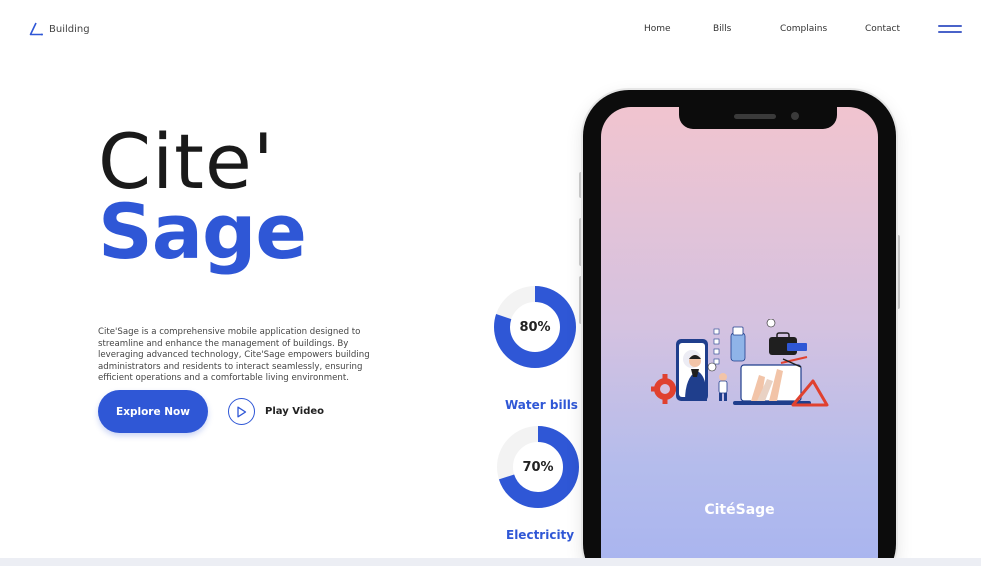 Image resolution: width=981 pixels, height=566 pixels. What do you see at coordinates (755, 116) in the screenshot?
I see `speaker-grill` at bounding box center [755, 116].